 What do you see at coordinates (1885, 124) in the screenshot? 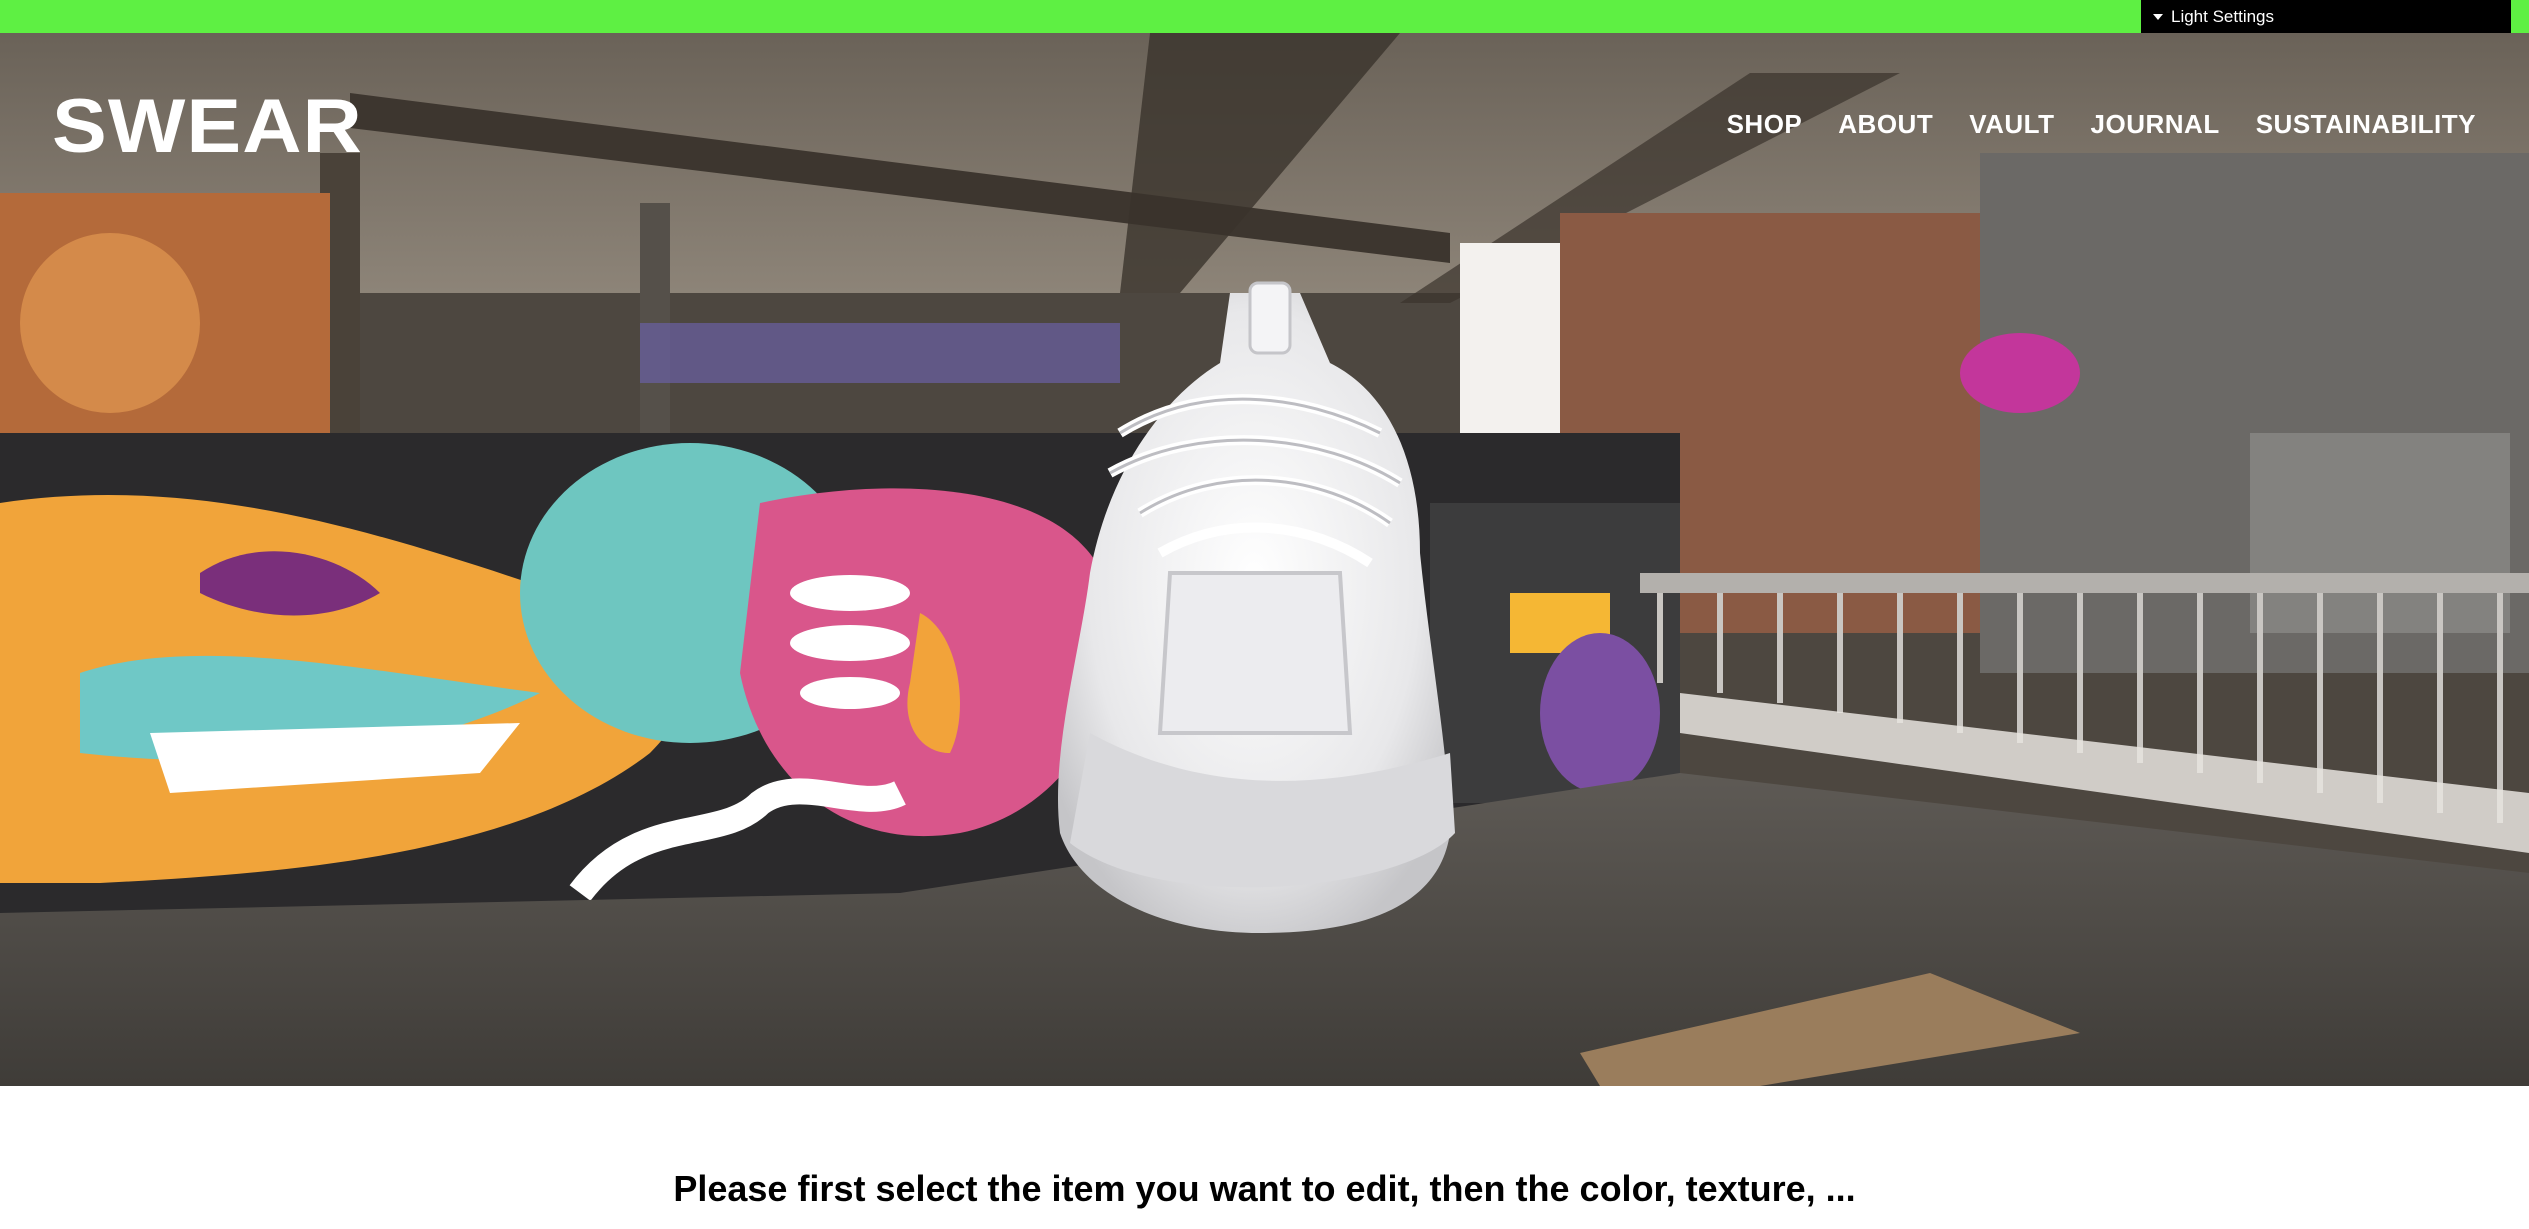
I see `nav-about: ABOUT` at bounding box center [1885, 124].